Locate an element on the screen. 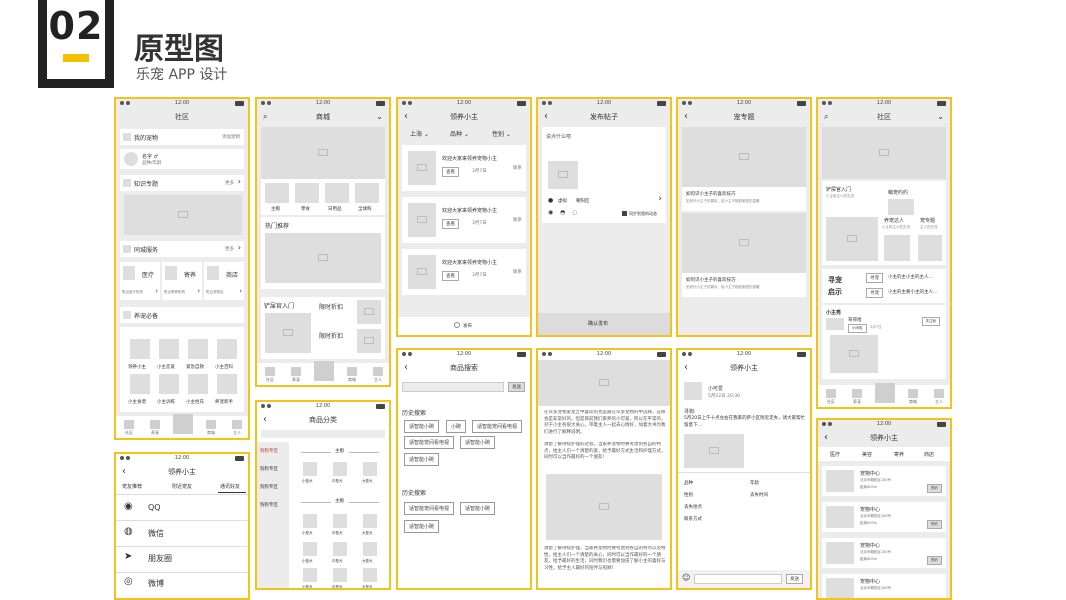 This screenshot has height=600, width=1066. tab-nearby: 附近宠友 is located at coordinates (182, 486).